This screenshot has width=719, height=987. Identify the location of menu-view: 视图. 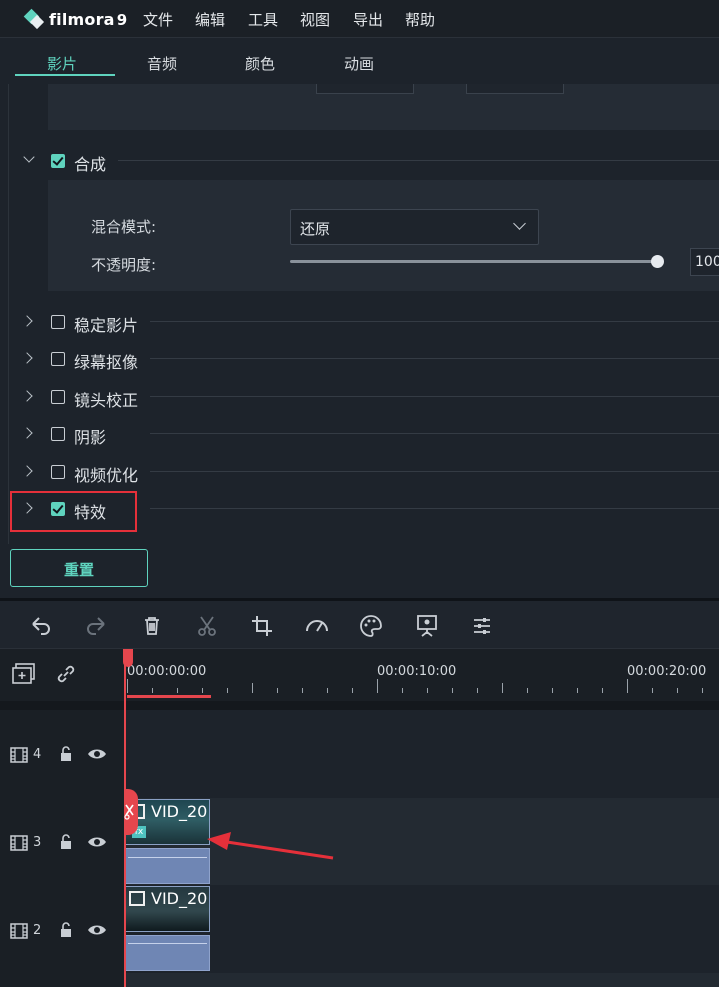
(315, 19).